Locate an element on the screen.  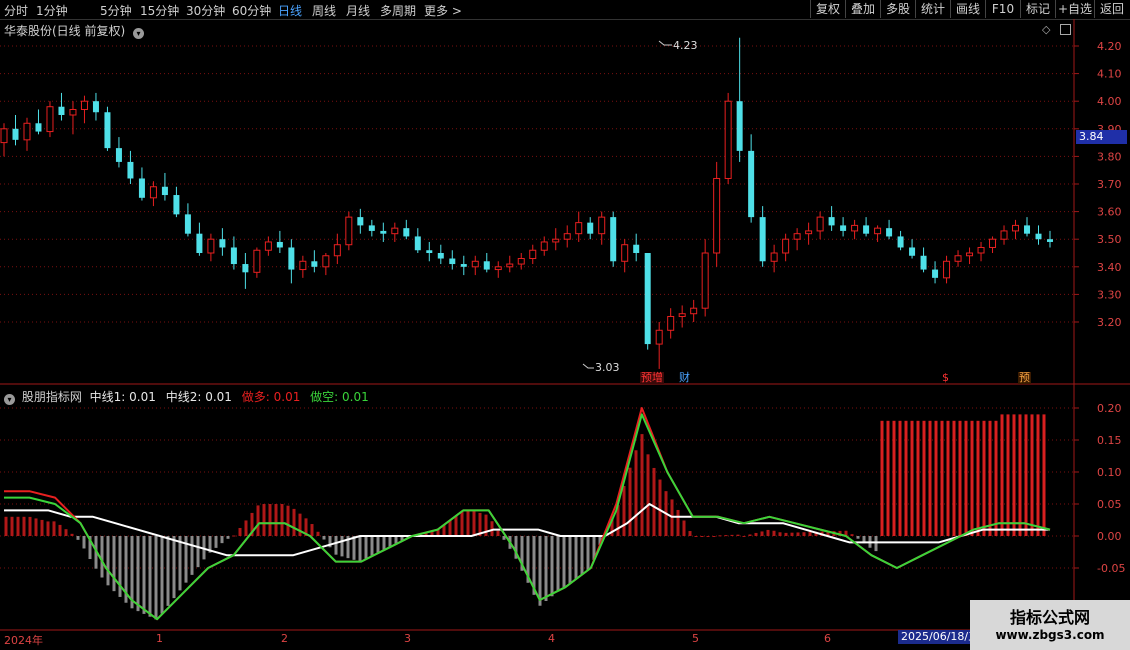
marker-finance: 财 is located at coordinates (684, 378).